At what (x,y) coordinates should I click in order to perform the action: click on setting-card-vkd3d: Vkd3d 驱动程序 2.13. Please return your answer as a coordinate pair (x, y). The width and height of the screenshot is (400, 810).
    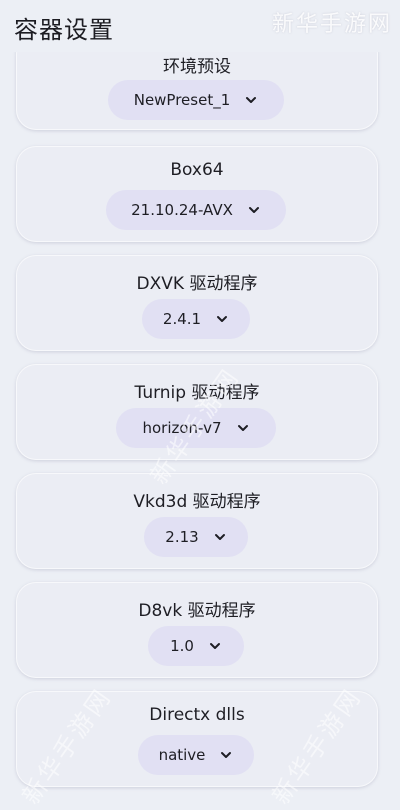
    Looking at the image, I should click on (197, 521).